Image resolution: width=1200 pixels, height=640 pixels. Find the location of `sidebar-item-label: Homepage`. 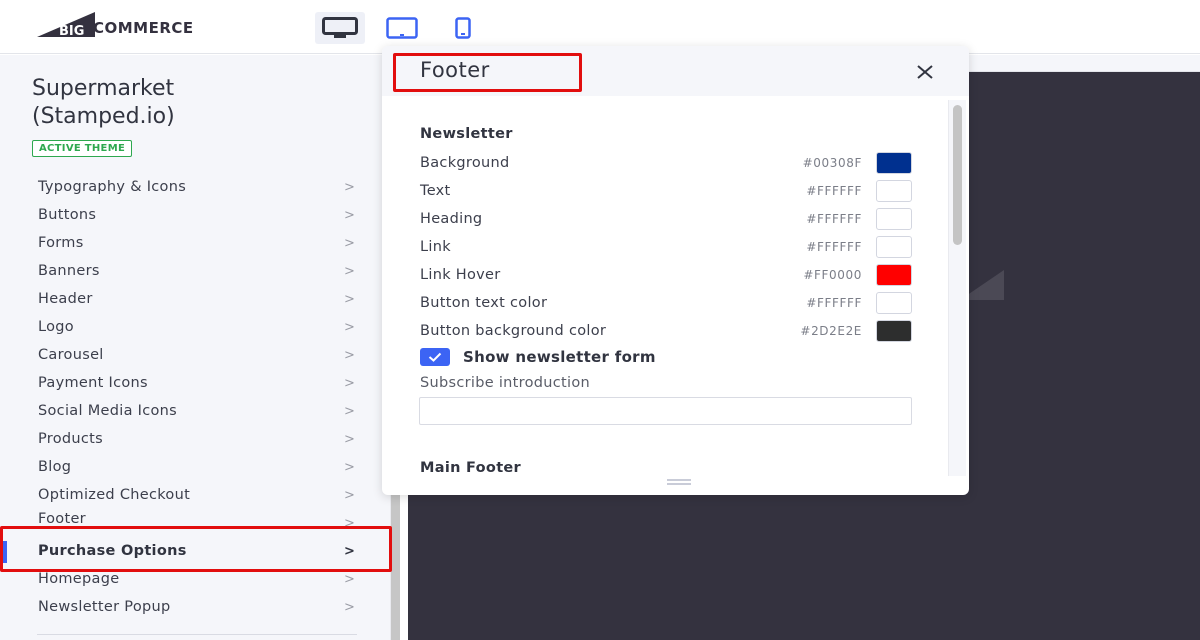

sidebar-item-label: Homepage is located at coordinates (79, 579).